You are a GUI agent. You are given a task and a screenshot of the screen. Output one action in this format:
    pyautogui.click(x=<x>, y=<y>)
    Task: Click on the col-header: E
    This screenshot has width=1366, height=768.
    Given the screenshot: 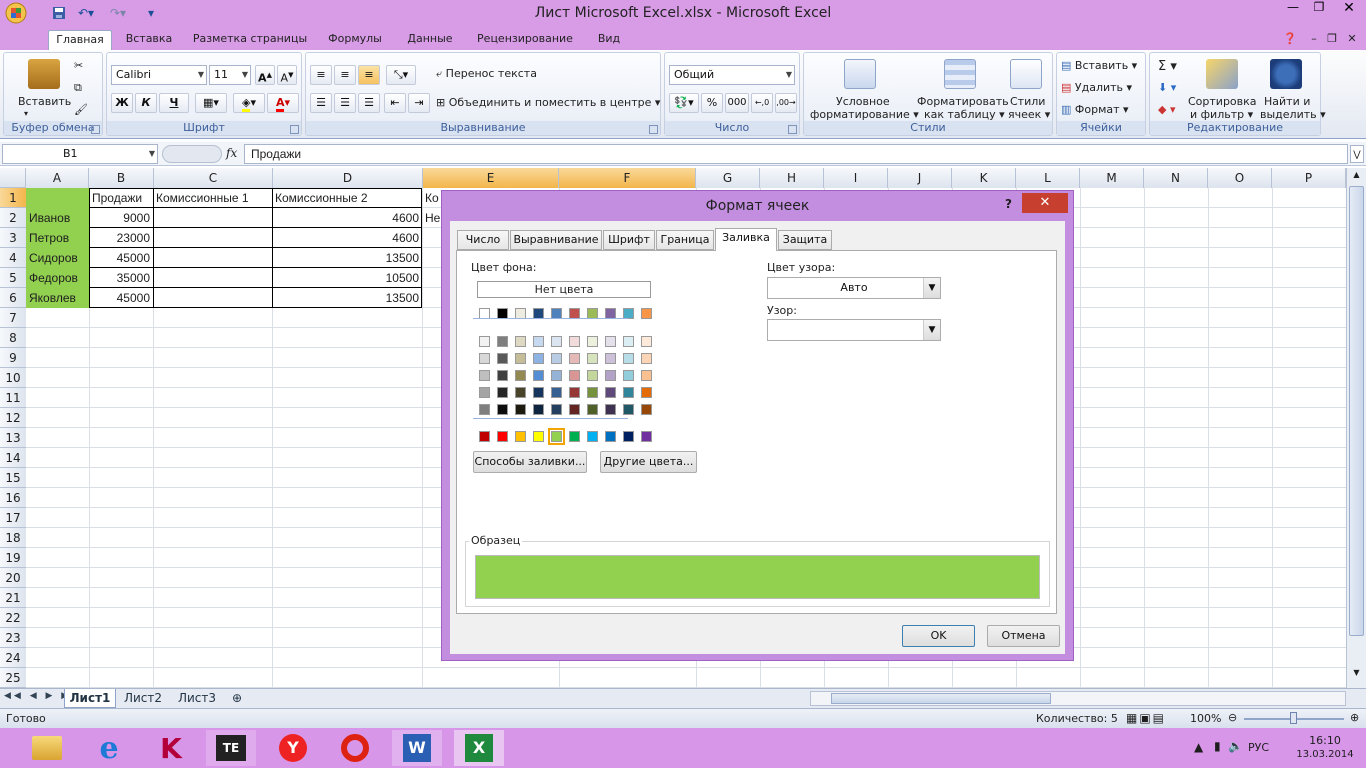 What is the action you would take?
    pyautogui.click(x=491, y=178)
    